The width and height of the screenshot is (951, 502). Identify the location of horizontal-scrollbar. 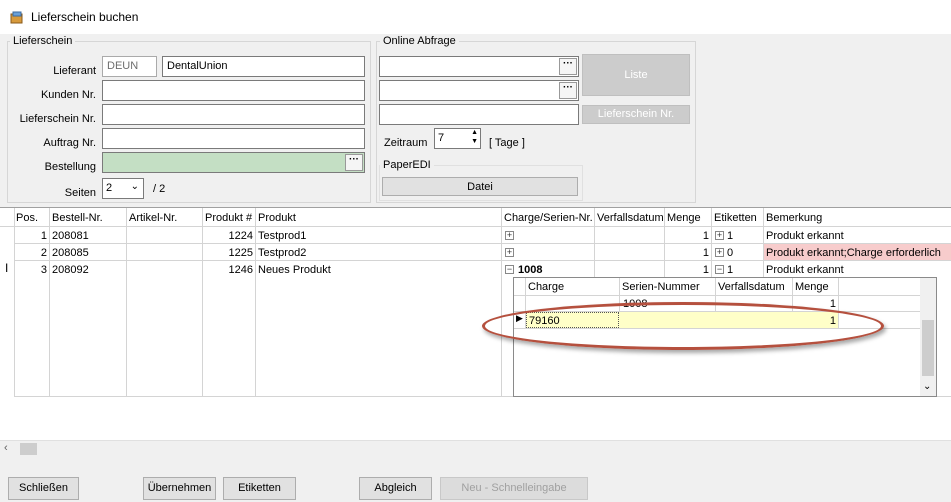
(475, 448).